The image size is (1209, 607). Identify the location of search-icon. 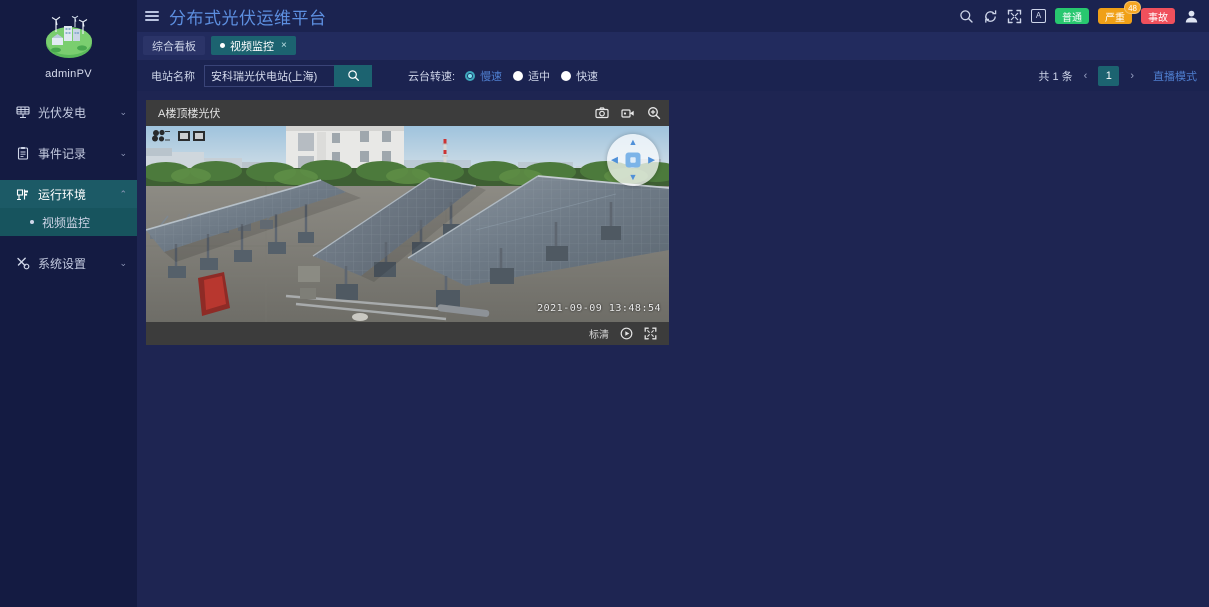
(966, 16).